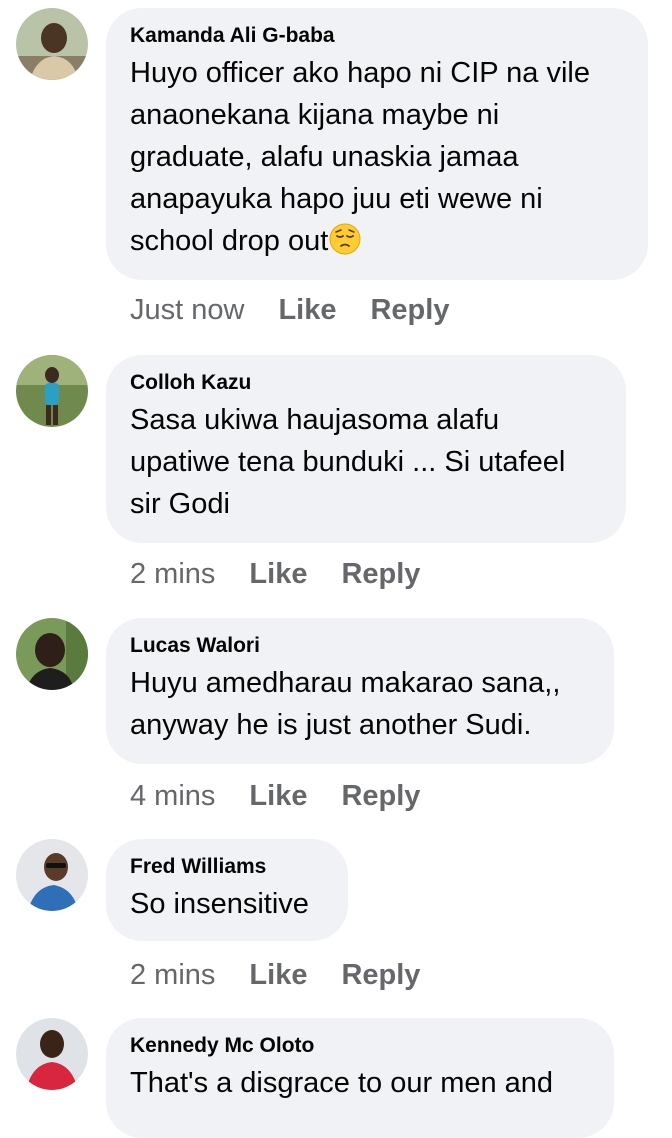 Image resolution: width=672 pixels, height=1138 pixels. I want to click on comment-author: Kennedy Mc Oloto, so click(360, 1046).